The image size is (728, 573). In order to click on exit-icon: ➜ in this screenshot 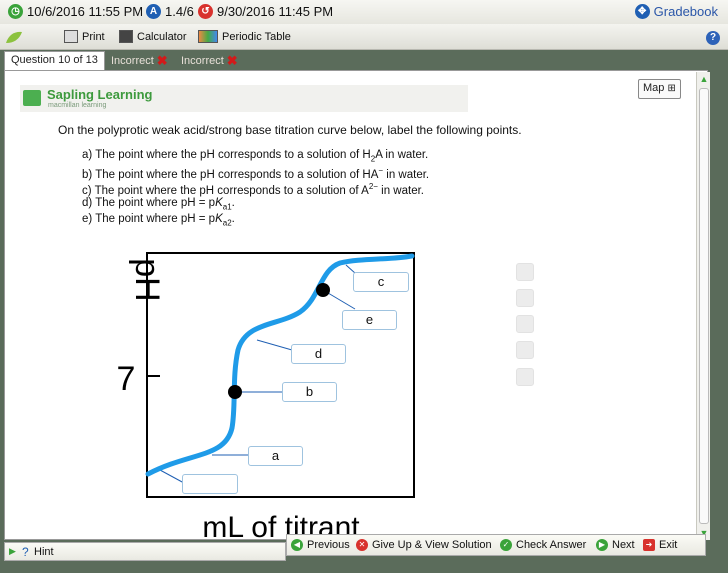, I will do `click(649, 545)`.